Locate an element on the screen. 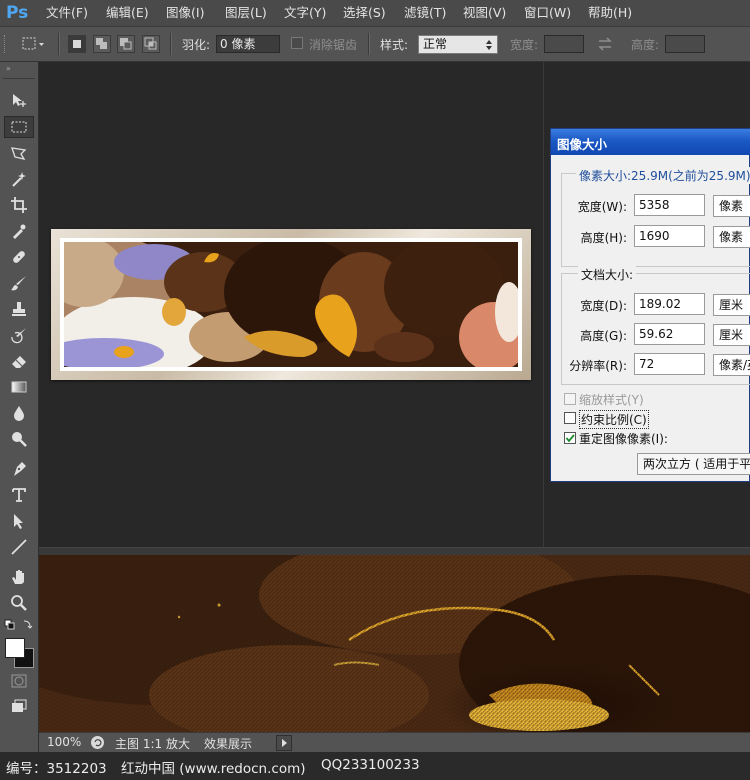 Image resolution: width=750 pixels, height=780 pixels. resolution-unit-select: 像素/英 is located at coordinates (731, 365).